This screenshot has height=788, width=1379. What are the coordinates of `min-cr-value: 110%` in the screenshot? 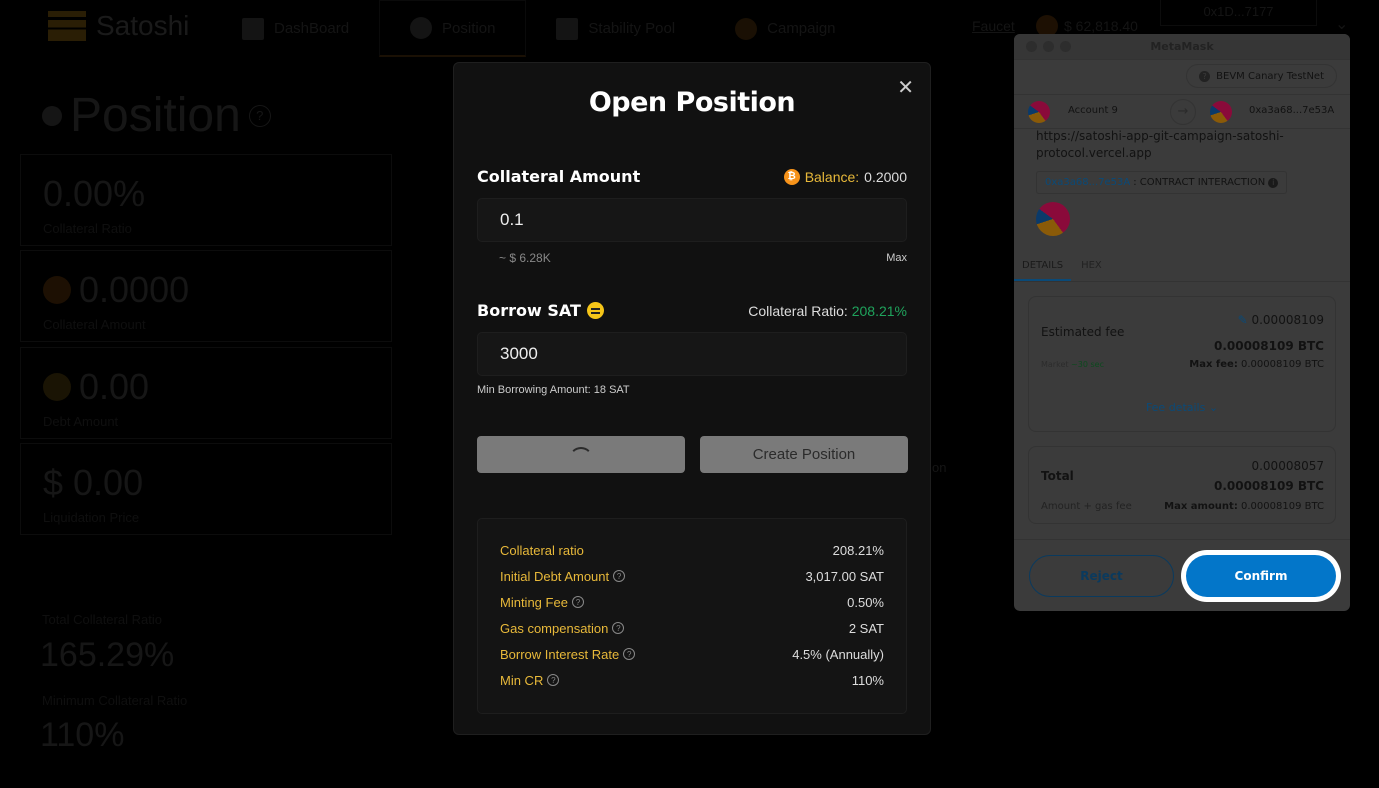 It's located at (82, 735).